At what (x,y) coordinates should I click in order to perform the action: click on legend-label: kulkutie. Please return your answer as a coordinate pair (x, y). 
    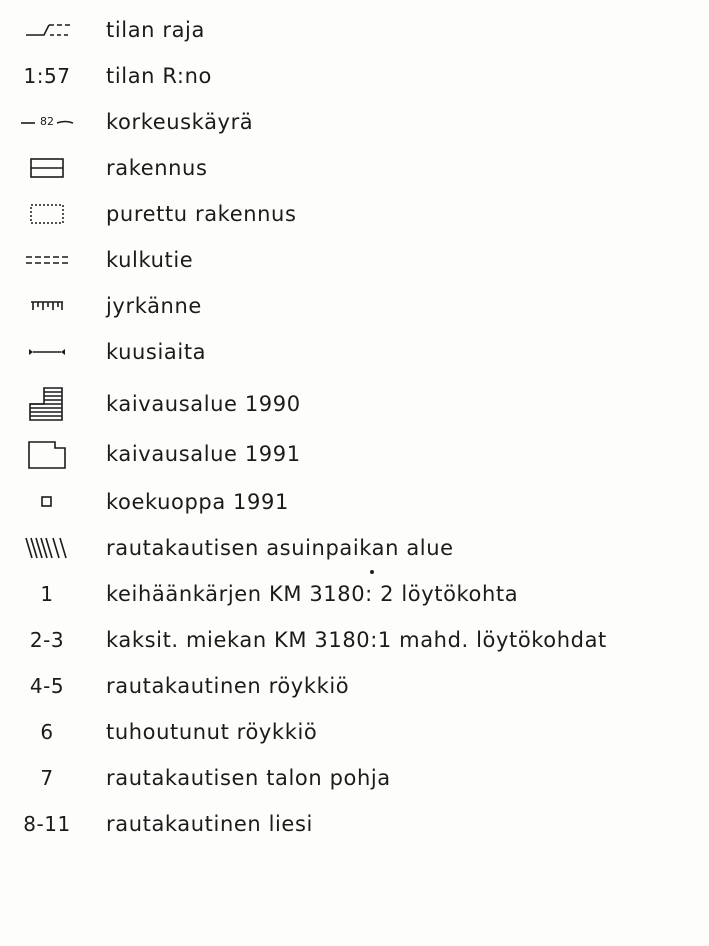
    Looking at the image, I should click on (150, 260).